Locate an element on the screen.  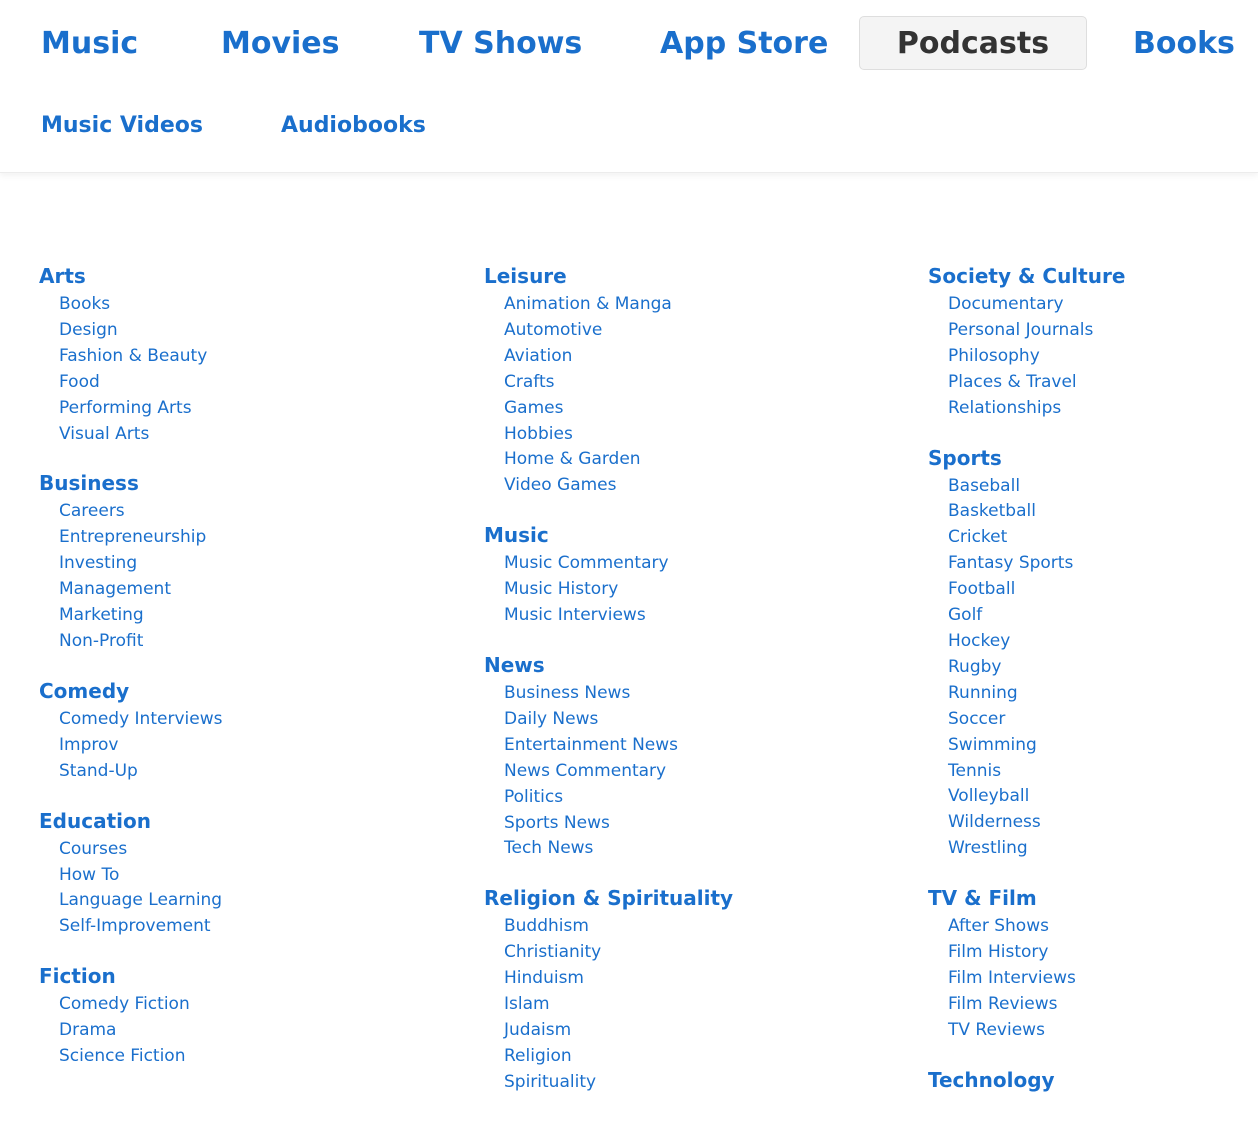
genre-link-tv-and-film: TV & Film is located at coordinates (1026, 898).